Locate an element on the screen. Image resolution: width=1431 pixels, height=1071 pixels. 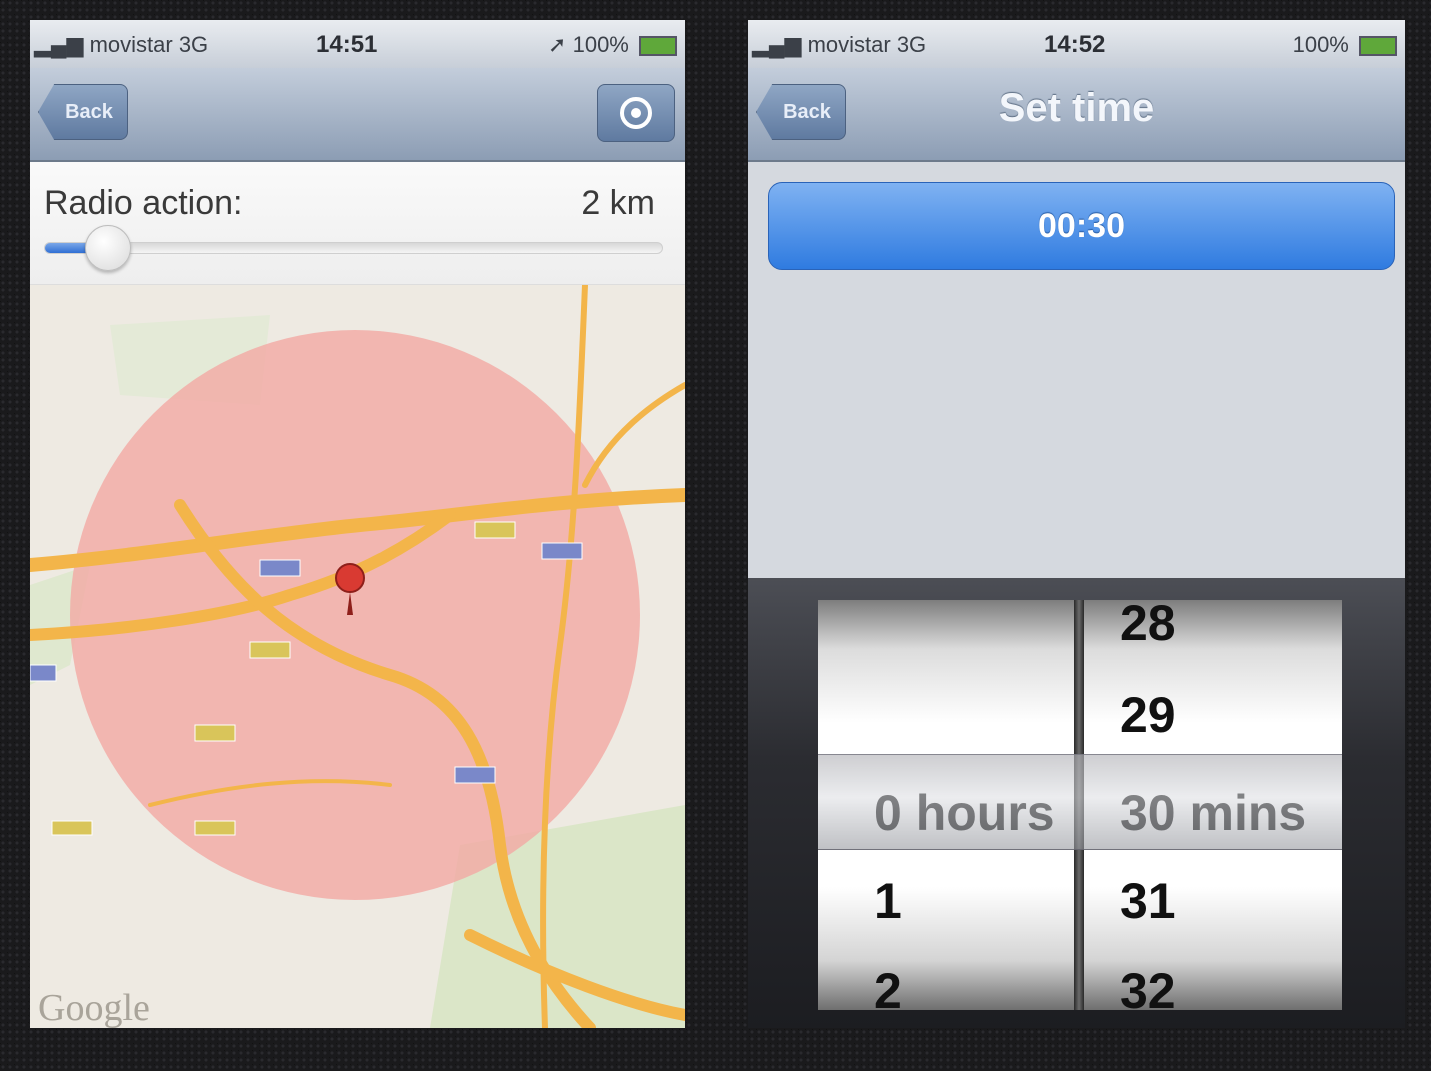
status-time: 14:51 is located at coordinates (347, 44).